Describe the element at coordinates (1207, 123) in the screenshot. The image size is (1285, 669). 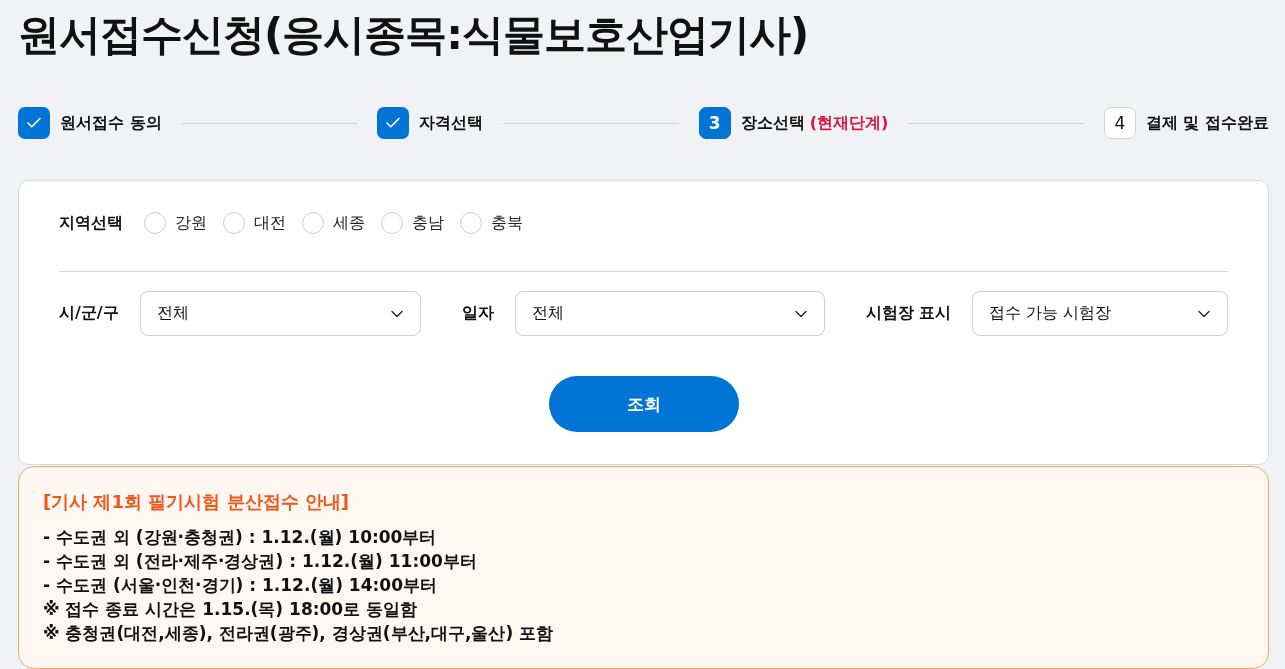
I see `step-label: 결제 및 접수완료` at that location.